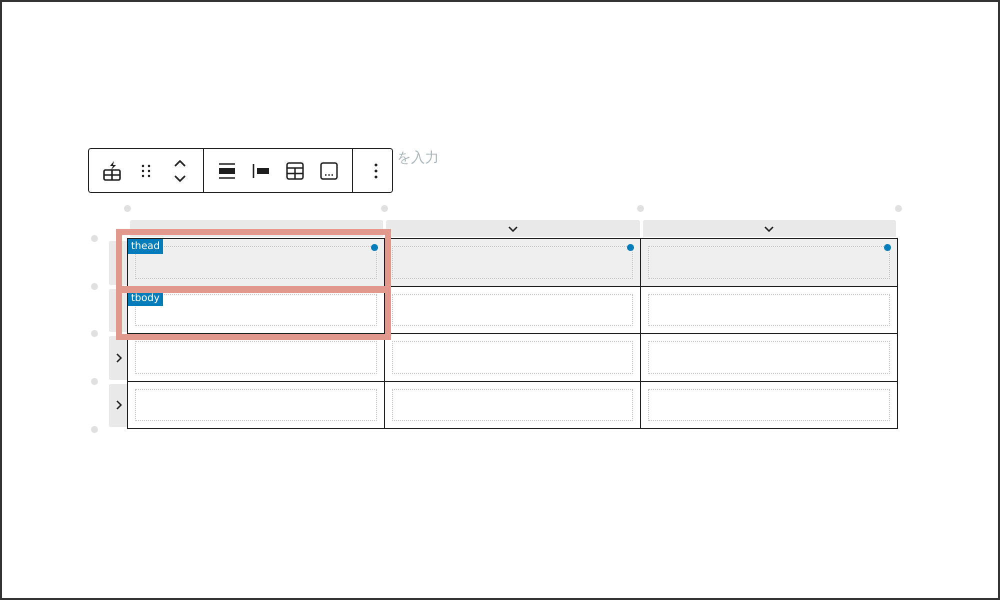 The height and width of the screenshot is (600, 1000). Describe the element at coordinates (145, 246) in the screenshot. I see `section-tag: thead` at that location.